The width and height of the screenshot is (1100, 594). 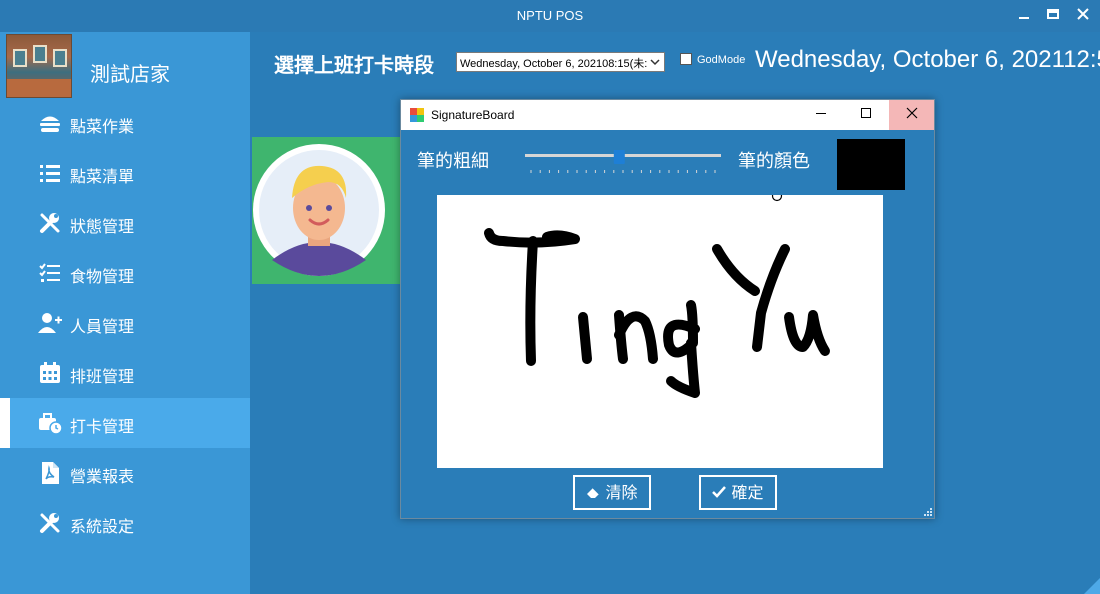 I want to click on sidebar-item-clockin: 打卡管理, so click(x=125, y=423).